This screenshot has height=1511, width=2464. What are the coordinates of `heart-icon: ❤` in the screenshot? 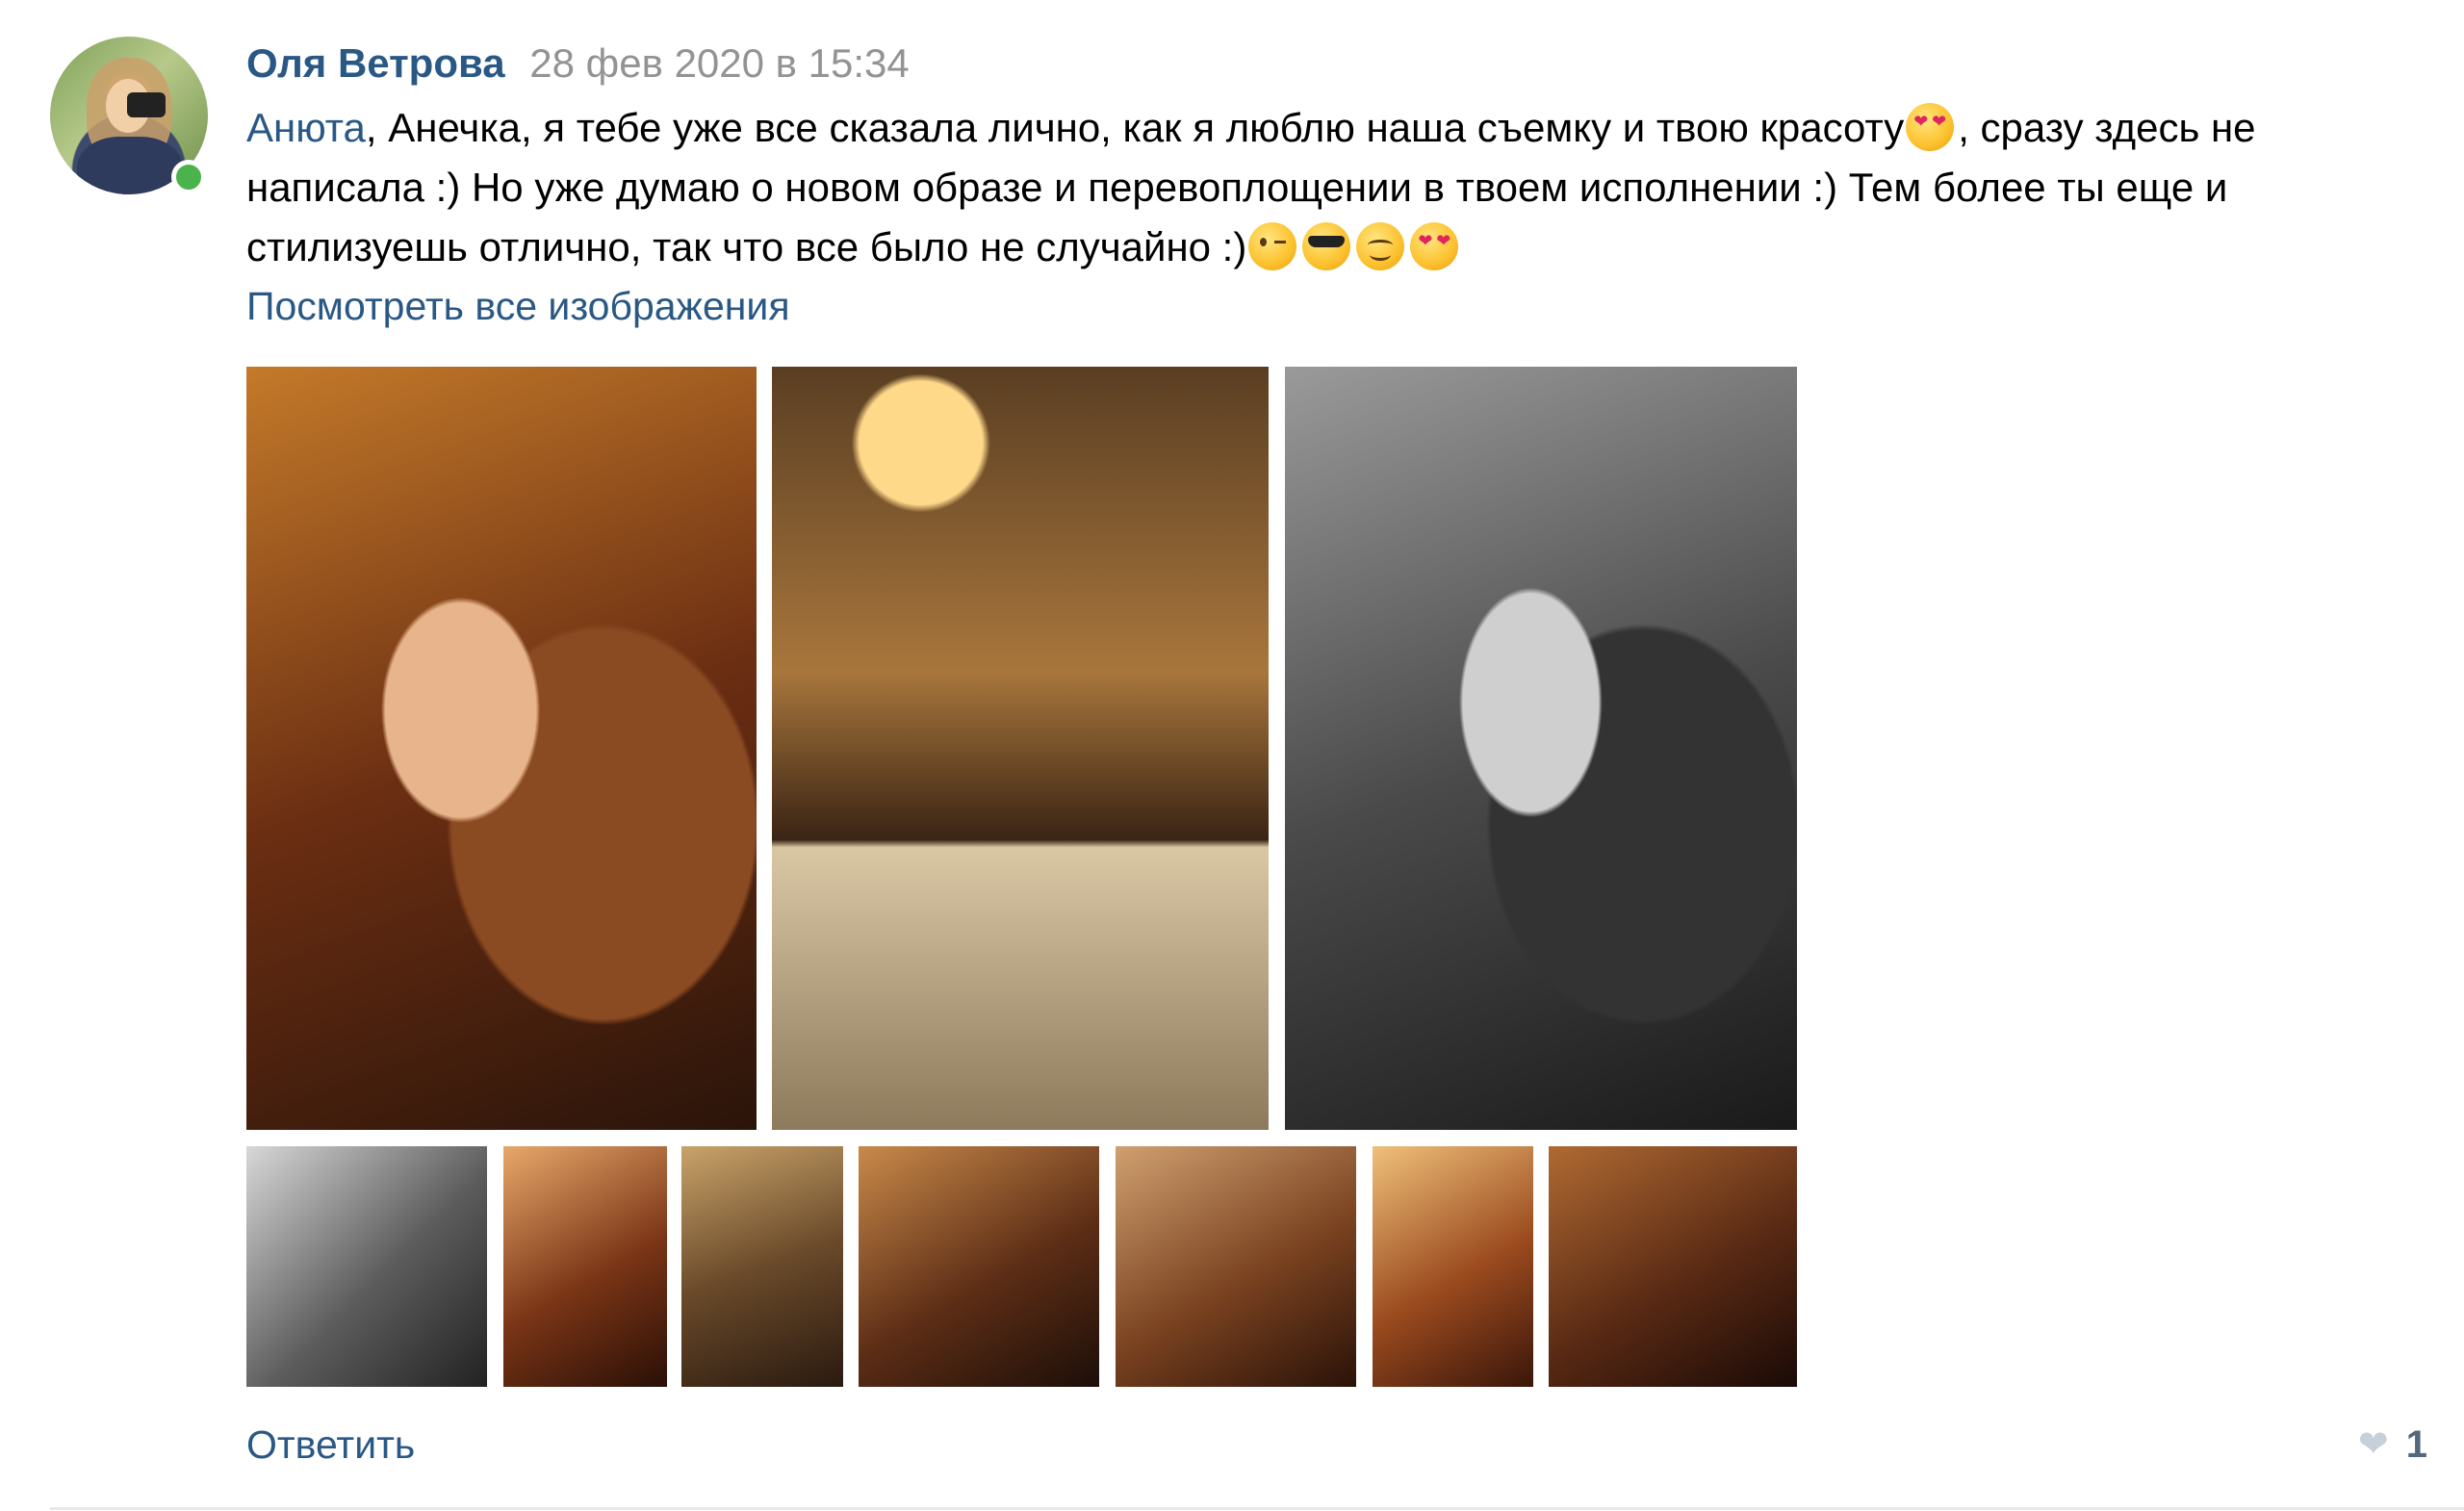 It's located at (2373, 1444).